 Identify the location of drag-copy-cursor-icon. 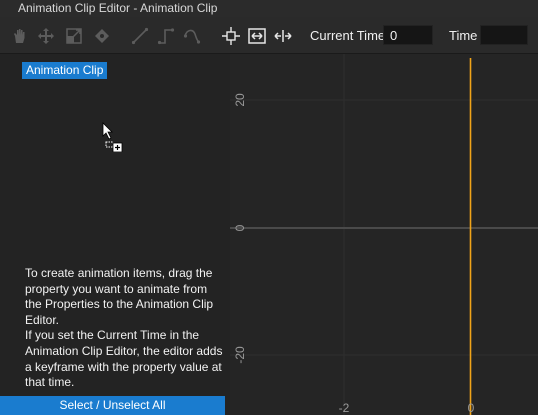
(114, 138).